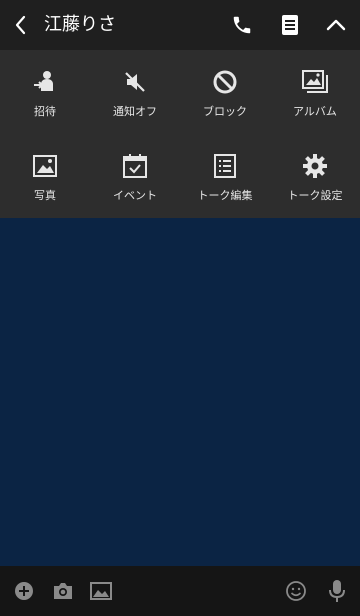 This screenshot has height=616, width=360. I want to click on speaker-muted-icon, so click(135, 82).